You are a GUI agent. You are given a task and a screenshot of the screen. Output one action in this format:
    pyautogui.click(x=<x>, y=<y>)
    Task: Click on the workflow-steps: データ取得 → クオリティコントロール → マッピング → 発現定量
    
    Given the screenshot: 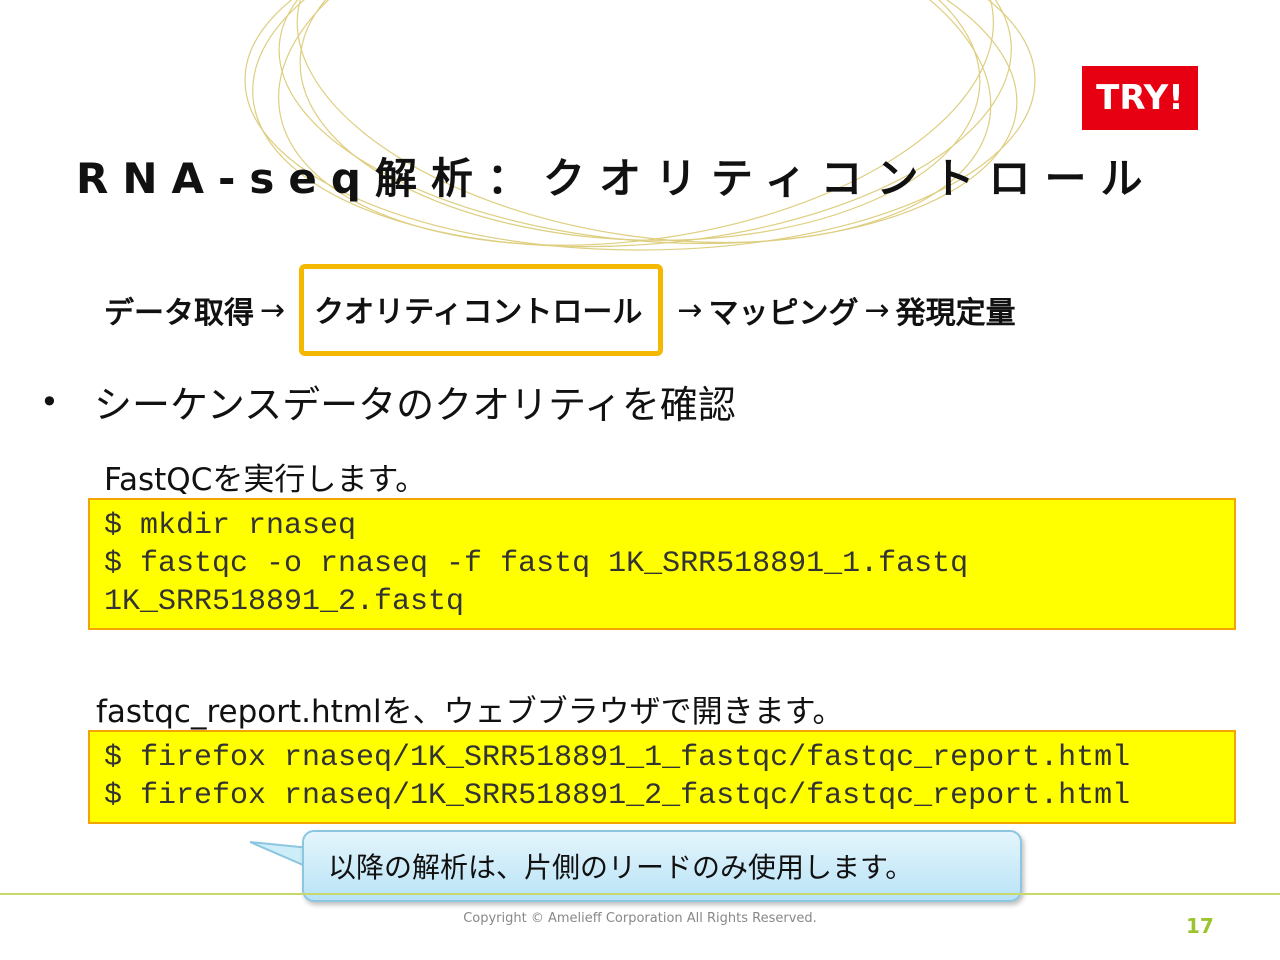 What is the action you would take?
    pyautogui.click(x=560, y=310)
    